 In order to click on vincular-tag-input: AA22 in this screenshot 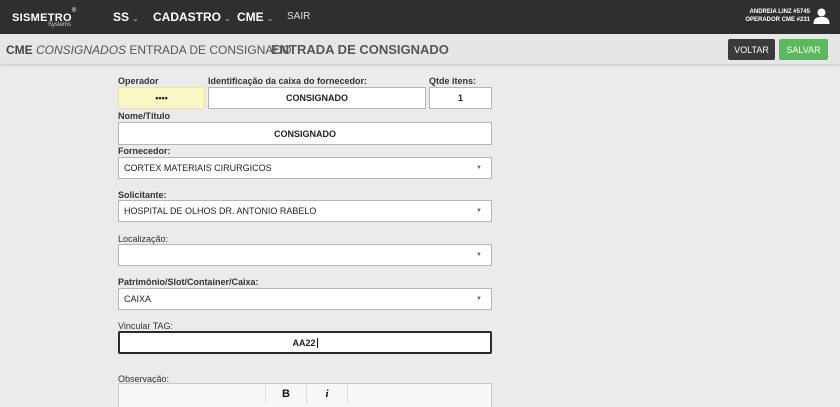, I will do `click(305, 342)`.